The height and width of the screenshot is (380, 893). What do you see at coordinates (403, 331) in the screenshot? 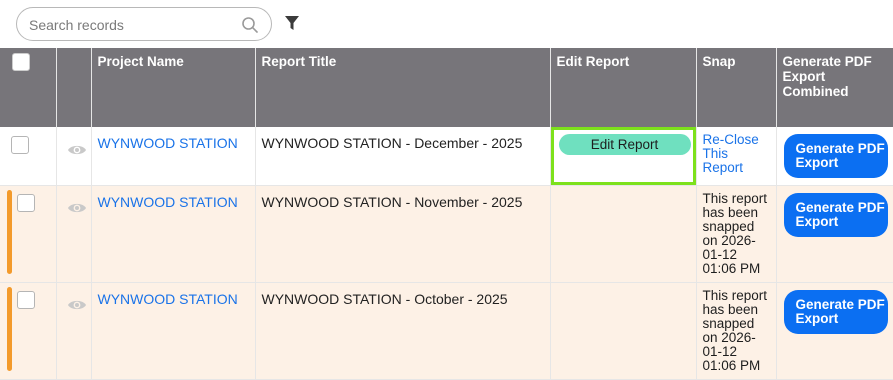
I see `report-title-cell: WYNWOOD STATION - October - 2025` at bounding box center [403, 331].